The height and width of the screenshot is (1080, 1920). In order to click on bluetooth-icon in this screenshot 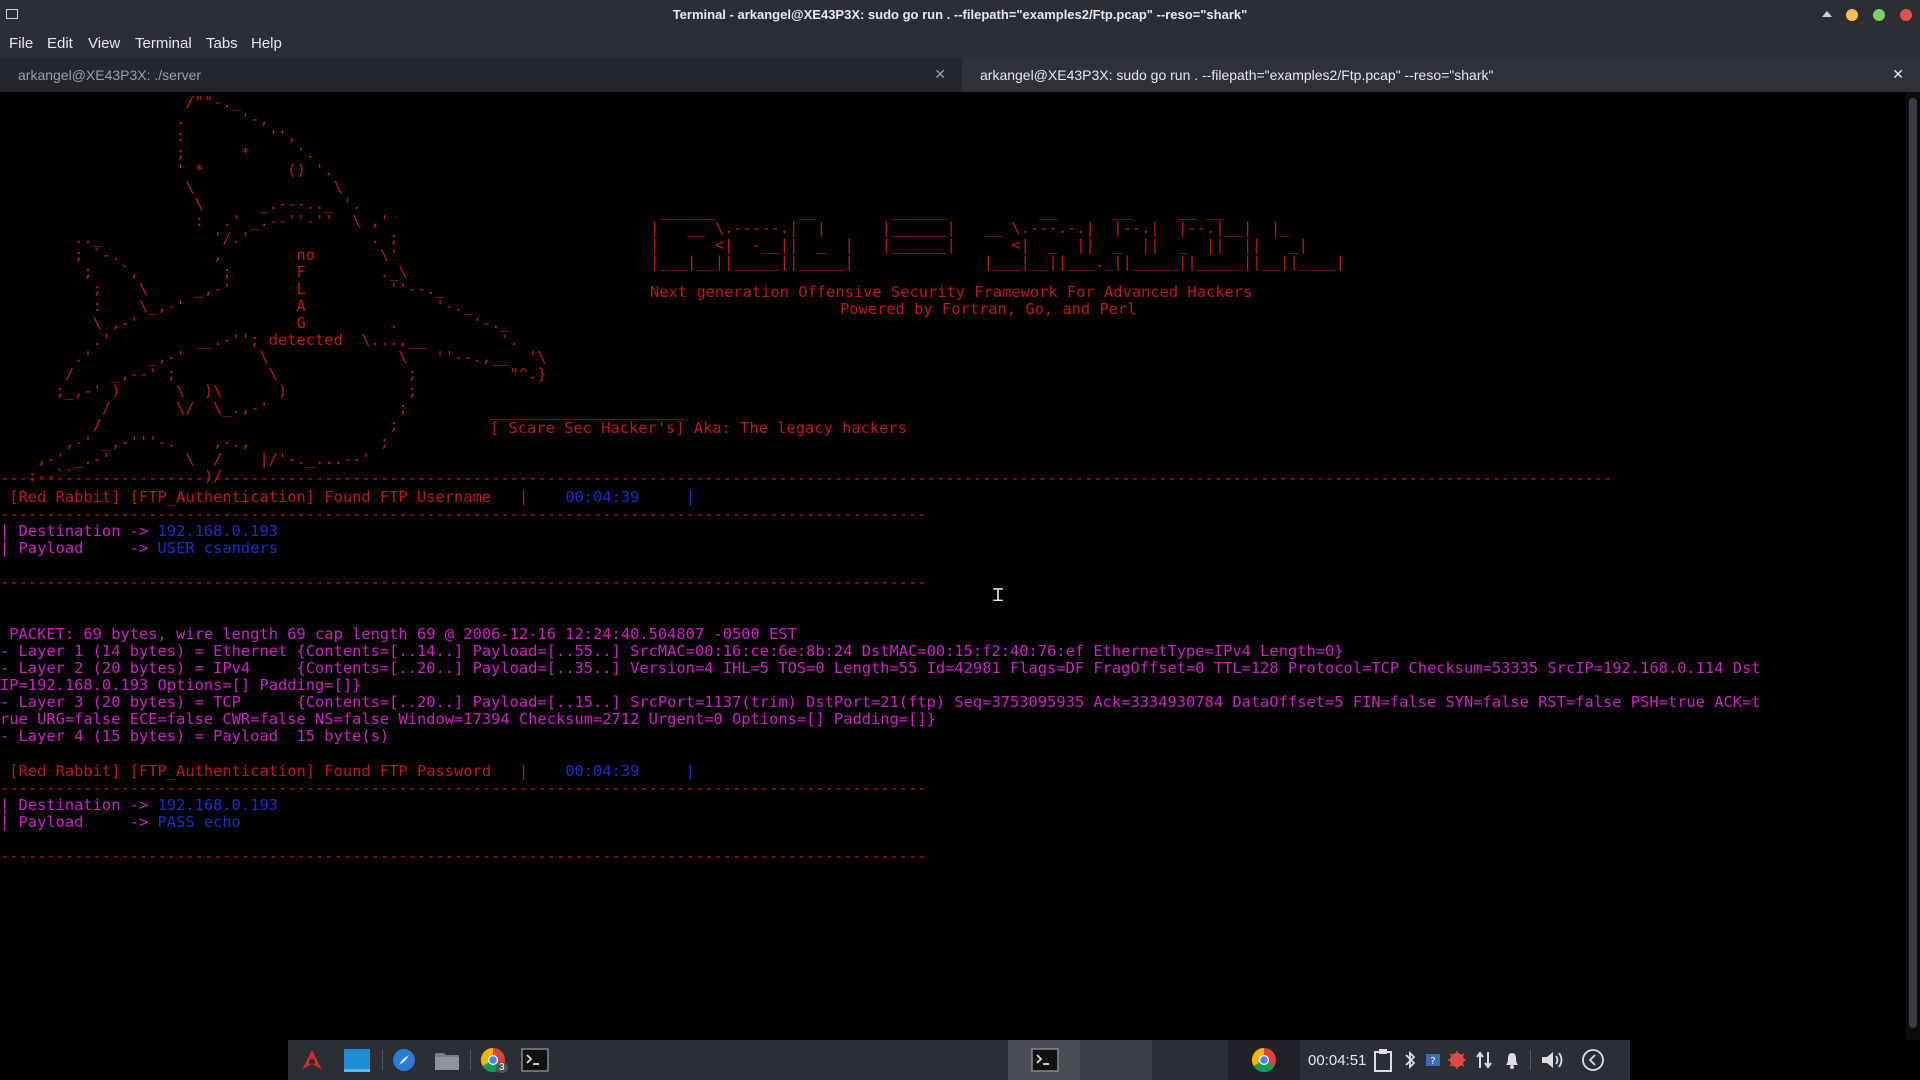, I will do `click(1410, 1060)`.